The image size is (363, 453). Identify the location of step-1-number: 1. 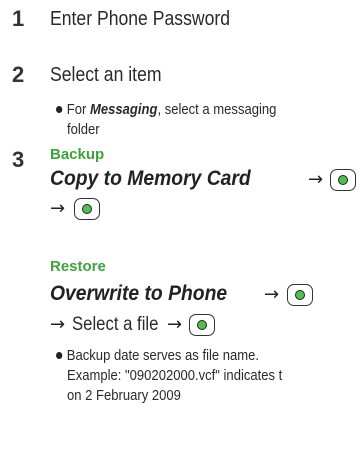
(18, 18).